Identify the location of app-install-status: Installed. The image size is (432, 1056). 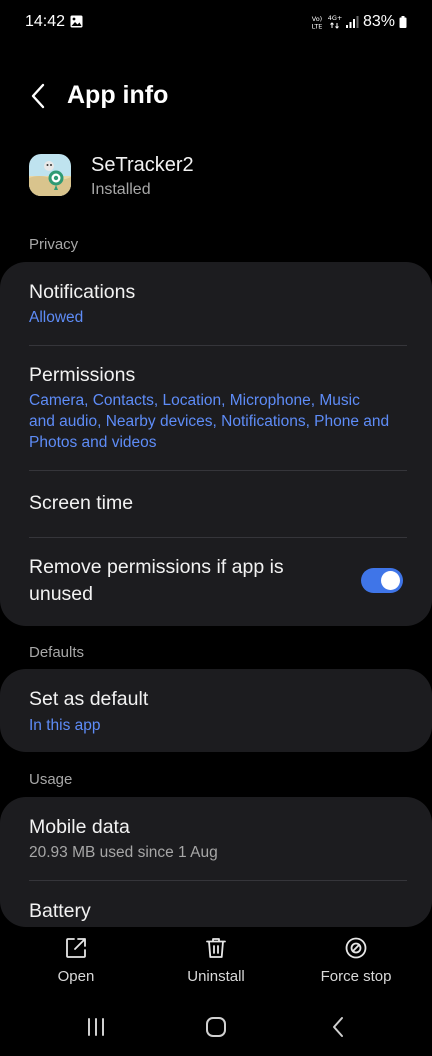
(121, 189).